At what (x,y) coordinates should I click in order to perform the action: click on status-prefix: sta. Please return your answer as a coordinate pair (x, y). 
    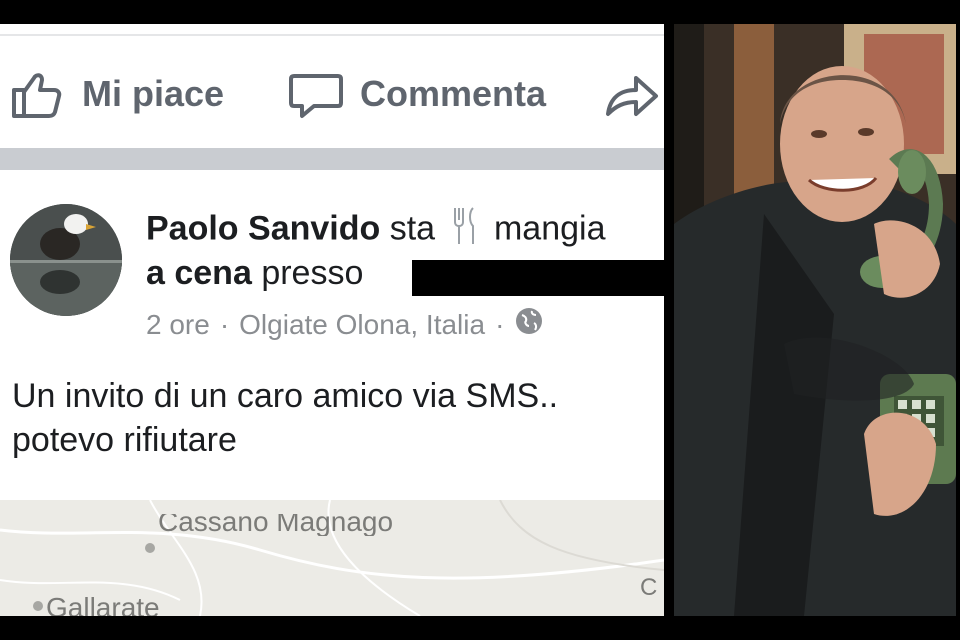
    Looking at the image, I should click on (412, 228).